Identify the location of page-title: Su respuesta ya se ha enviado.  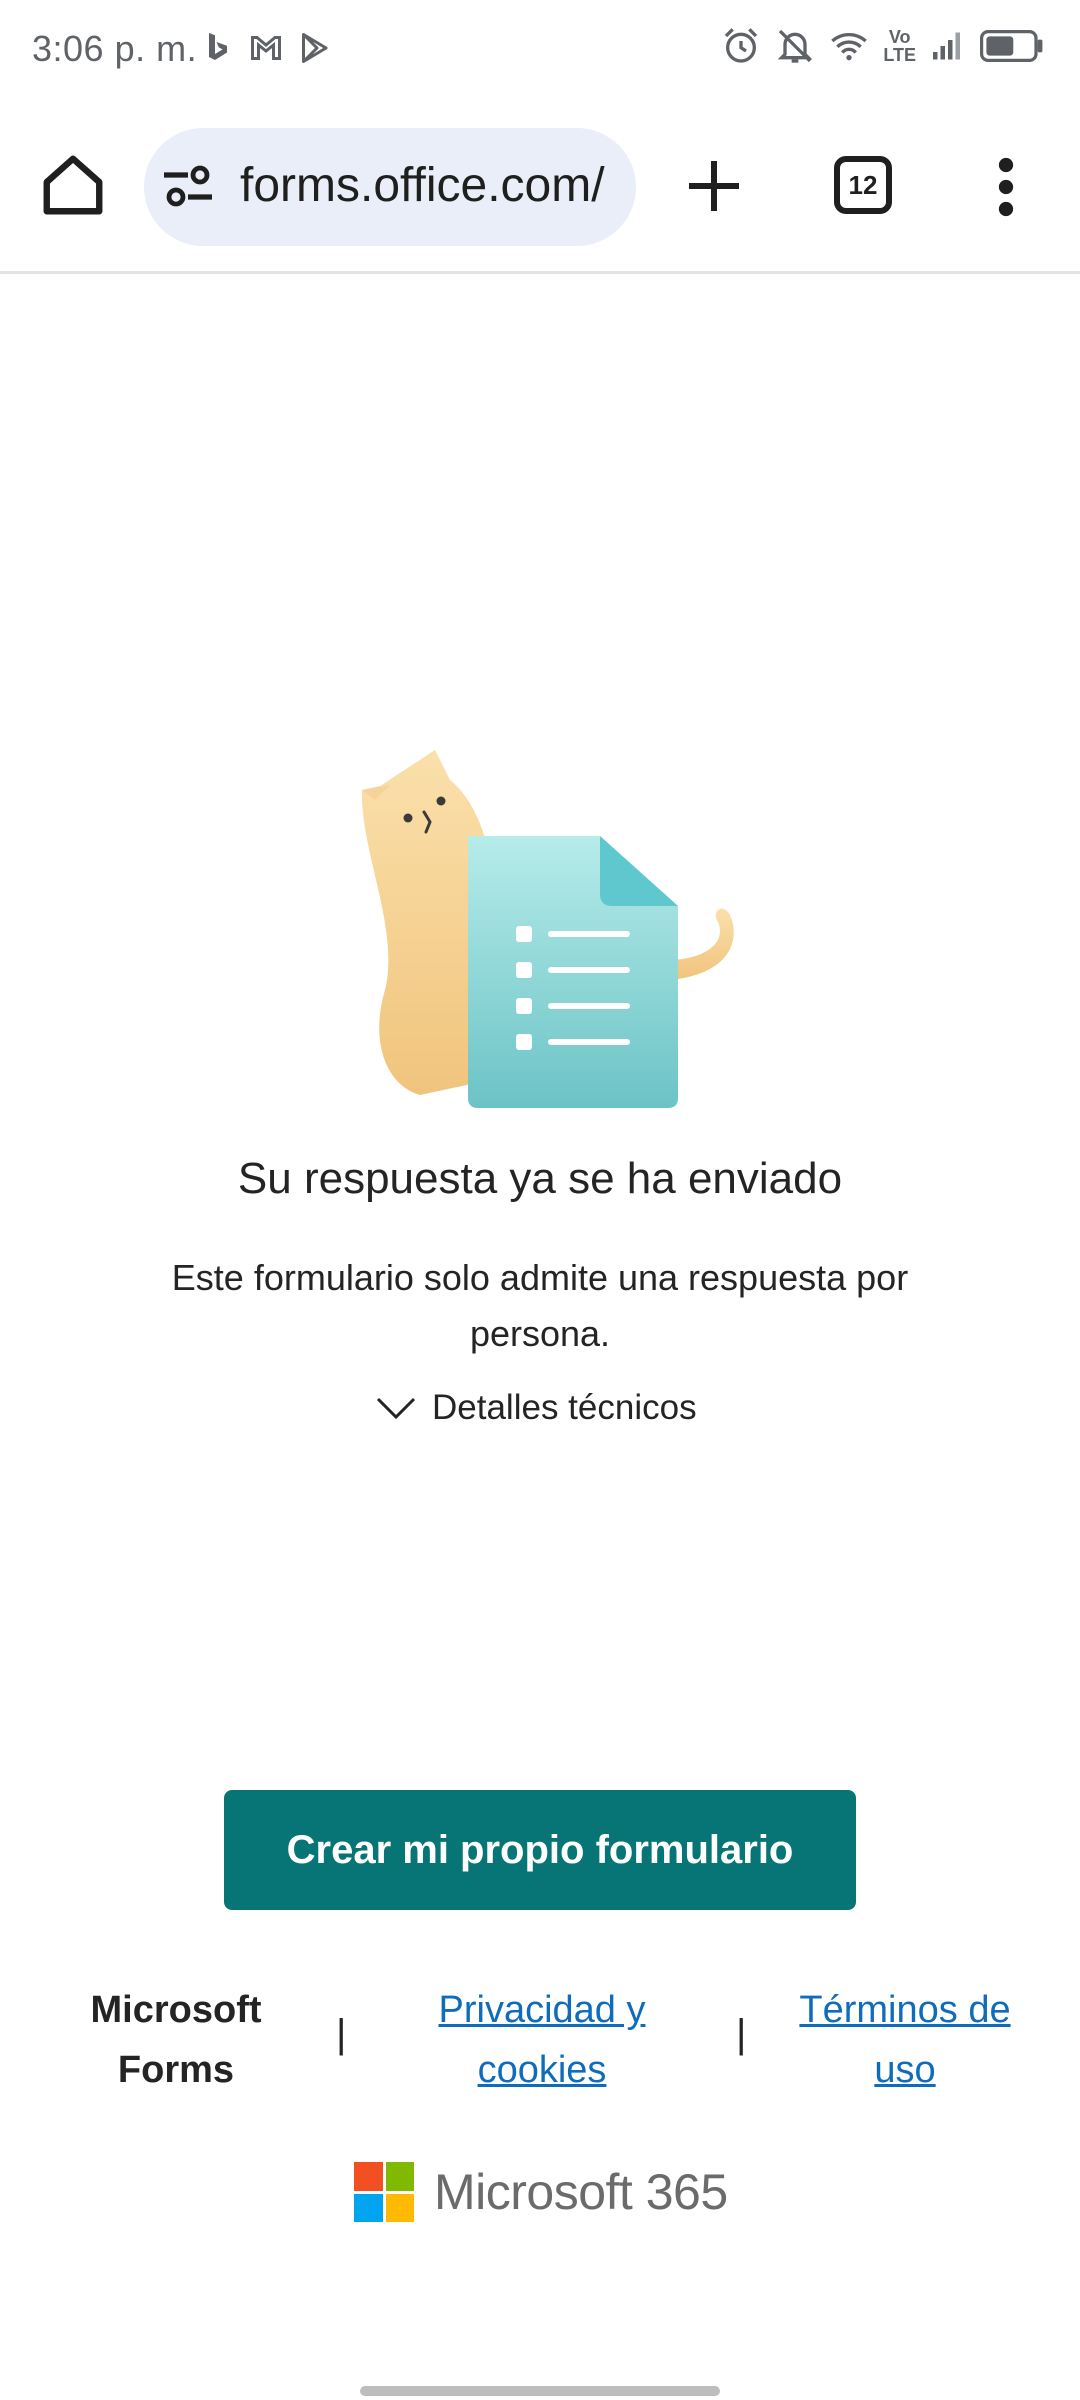
(540, 1178).